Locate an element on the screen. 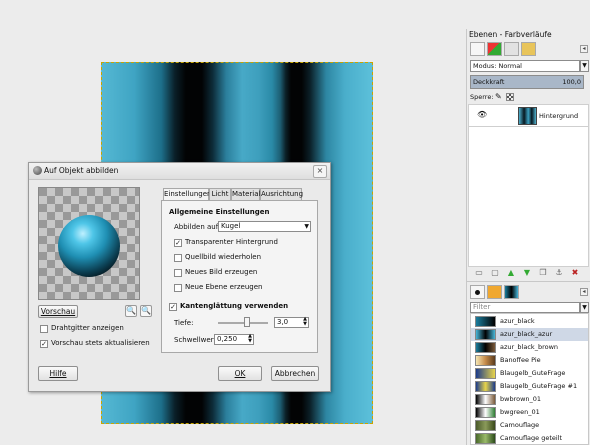  undo-tab-icon is located at coordinates (528, 49).